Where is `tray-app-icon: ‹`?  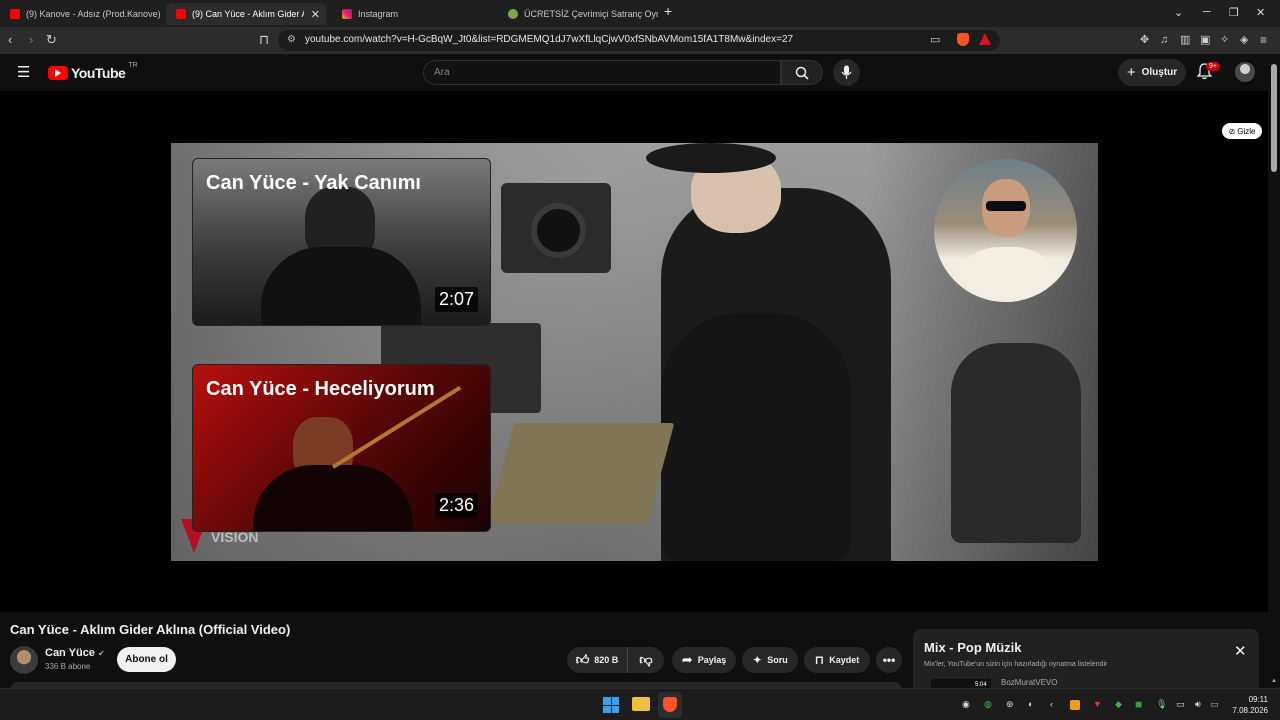 tray-app-icon: ‹ is located at coordinates (1051, 704).